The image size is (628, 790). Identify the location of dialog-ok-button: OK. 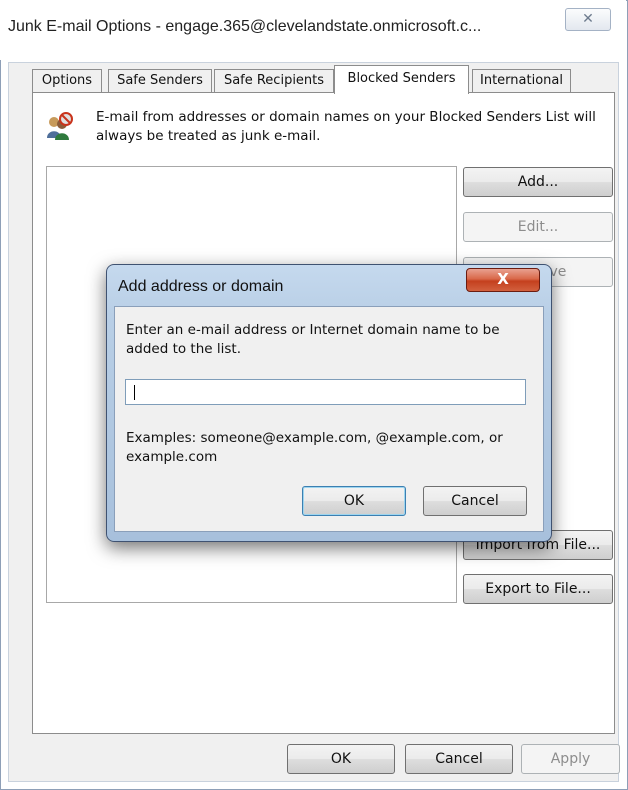
(354, 501).